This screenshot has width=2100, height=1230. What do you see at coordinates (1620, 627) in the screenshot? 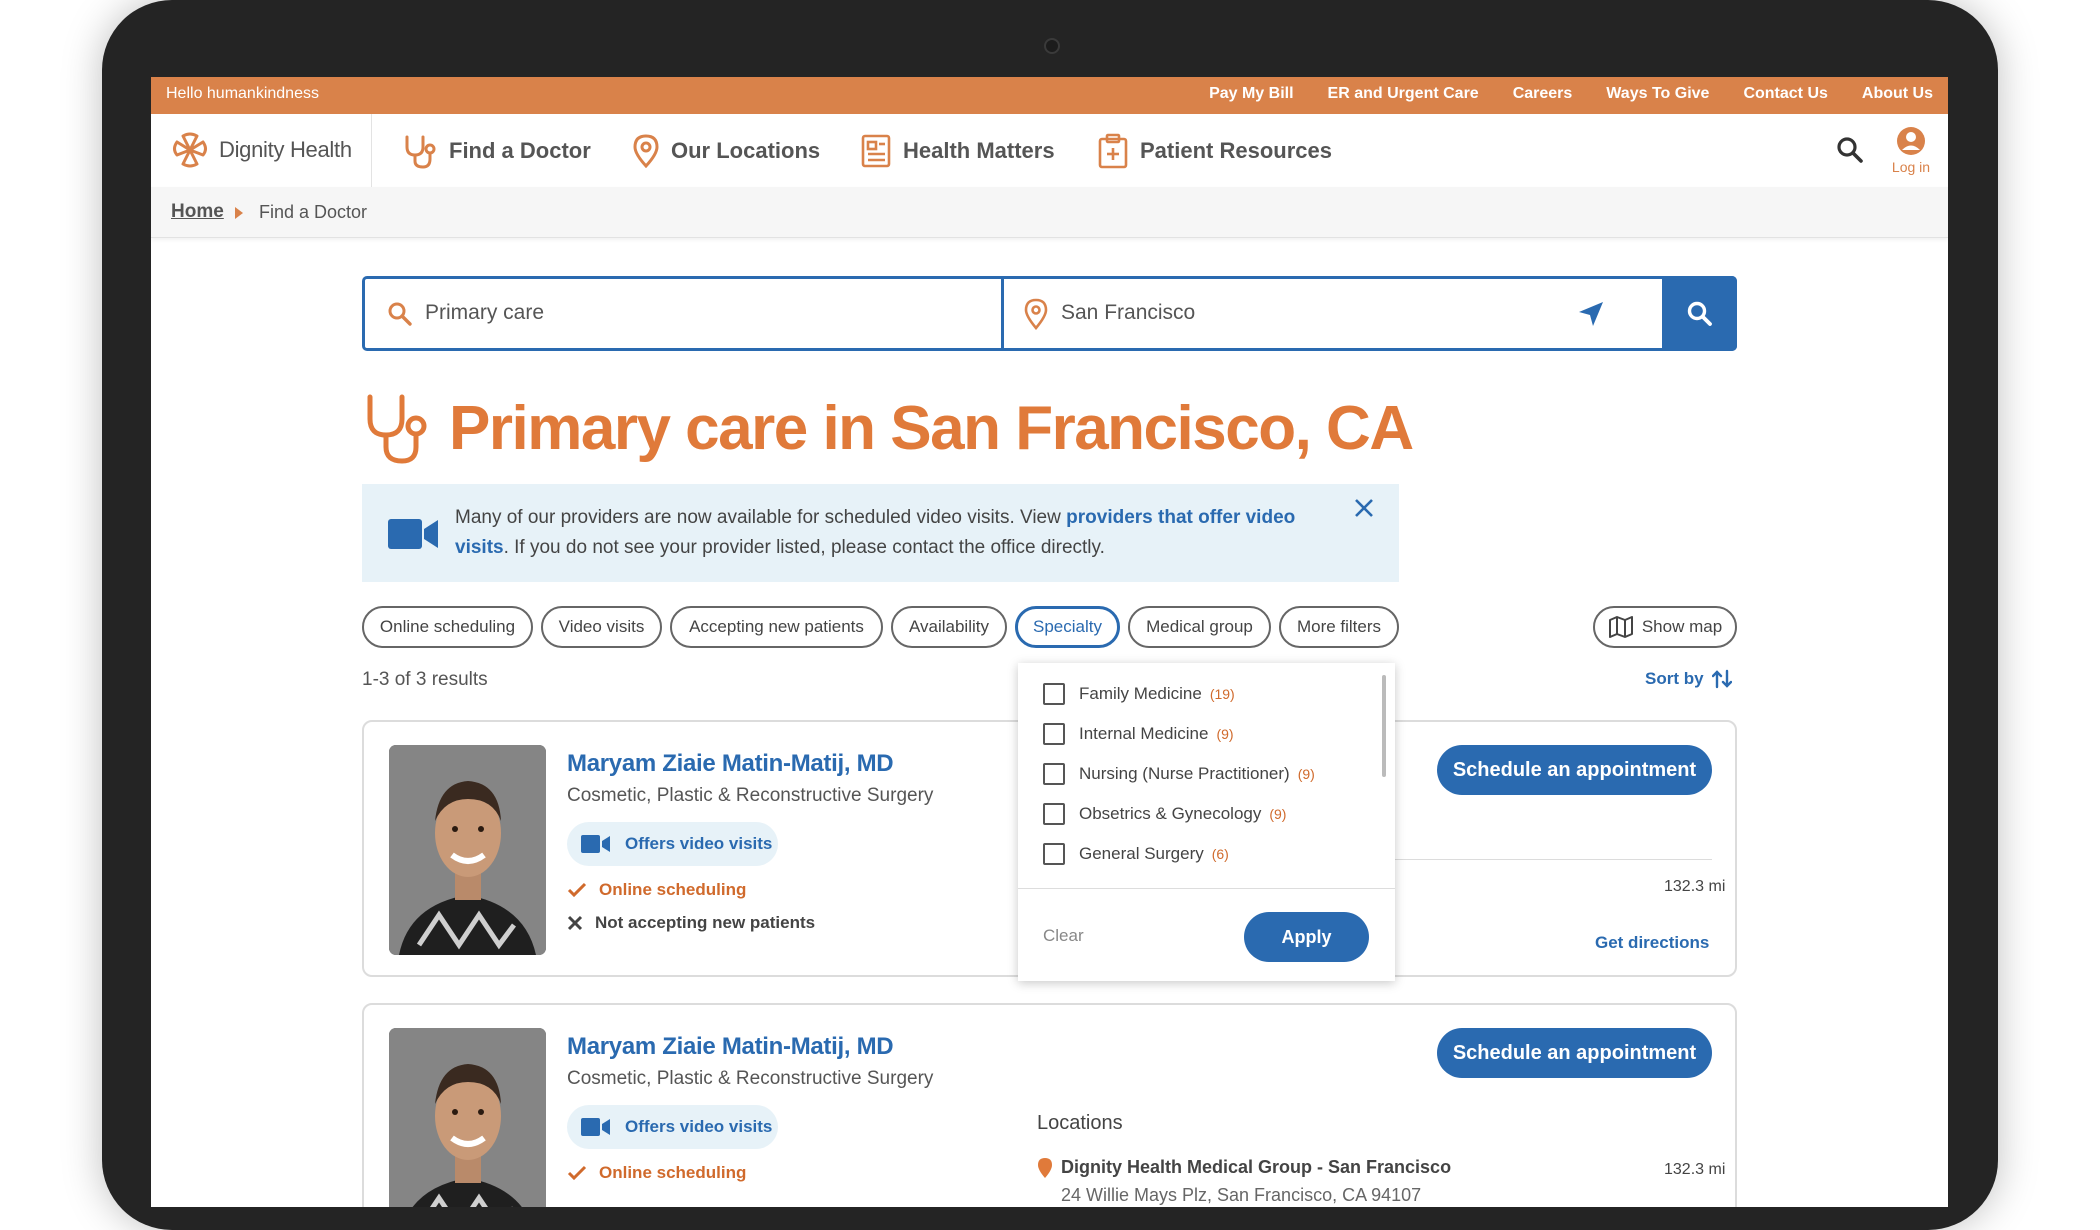
I see `map-icon` at bounding box center [1620, 627].